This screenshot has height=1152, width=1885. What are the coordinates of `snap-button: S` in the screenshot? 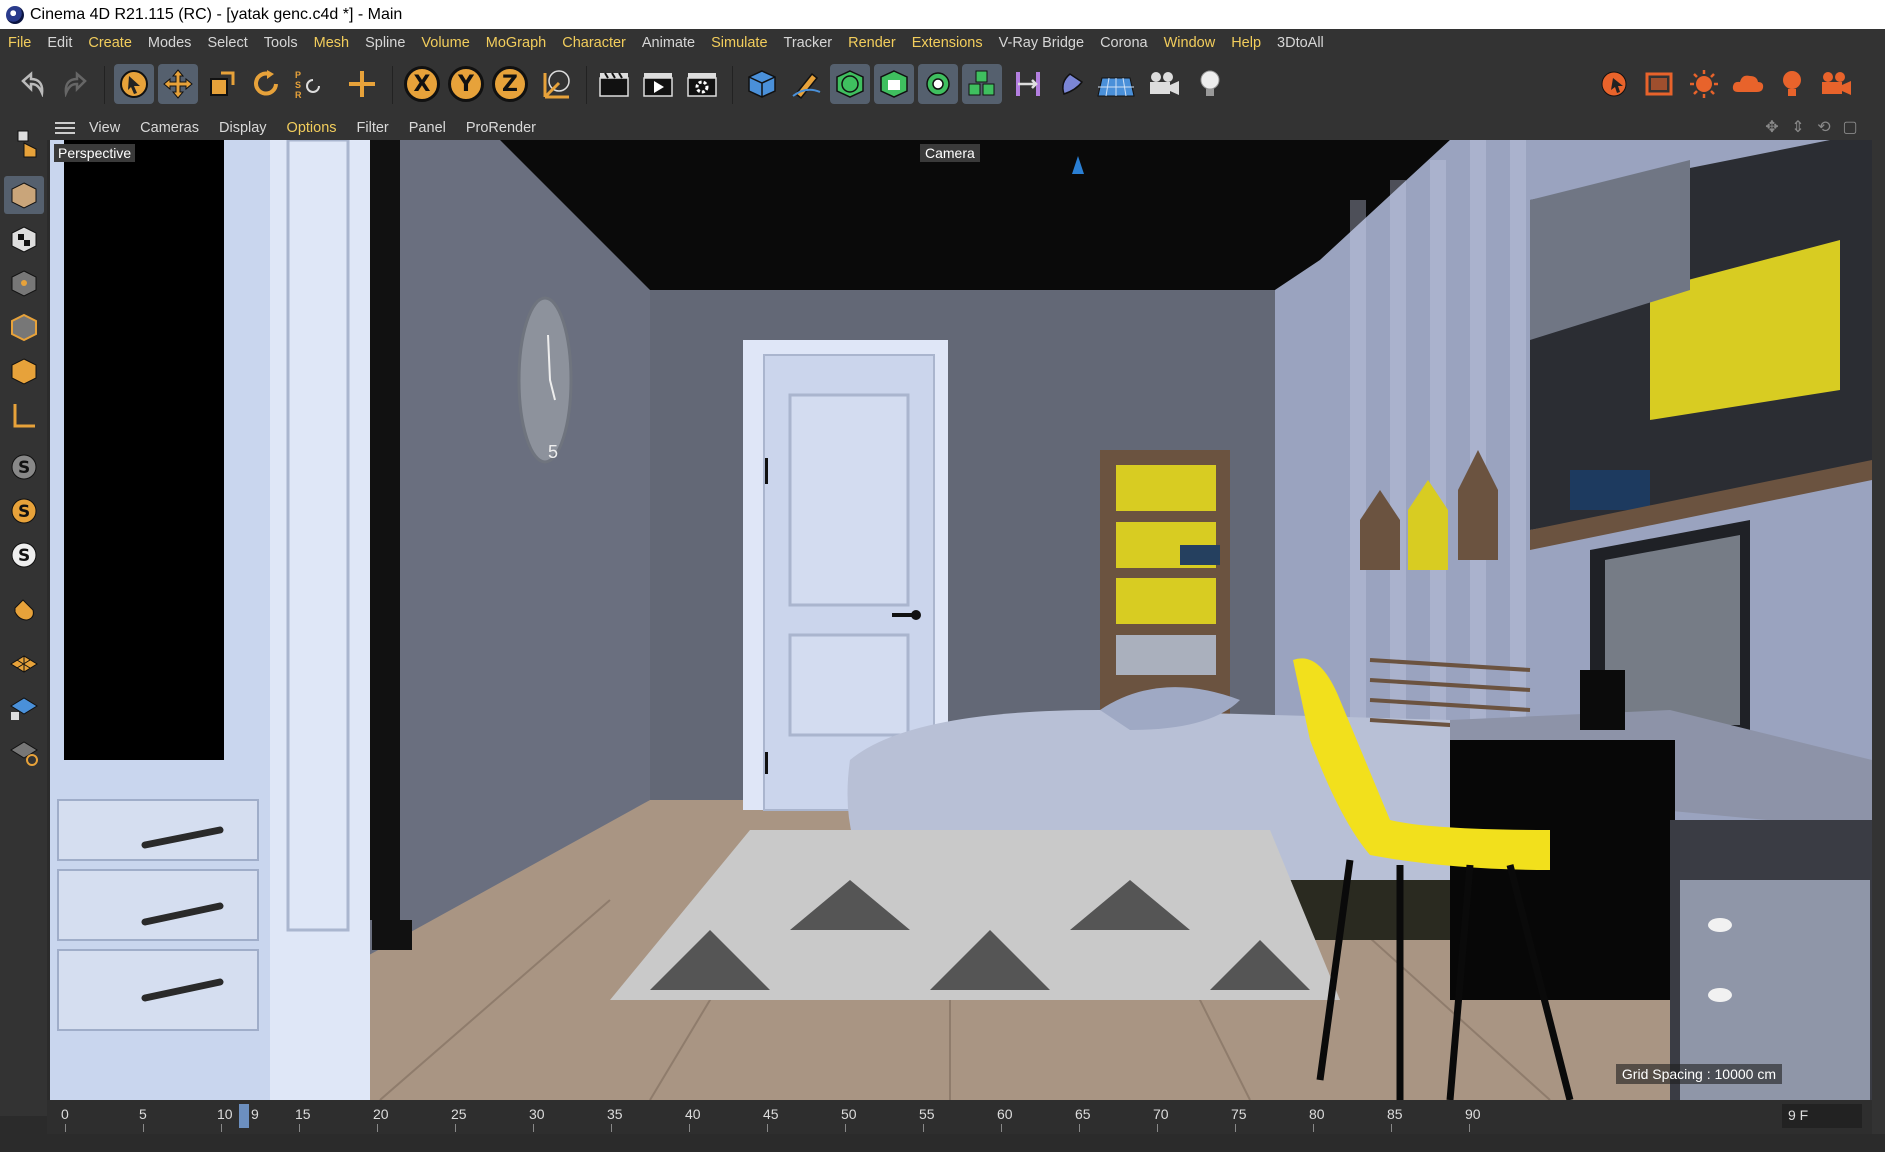 It's located at (24, 467).